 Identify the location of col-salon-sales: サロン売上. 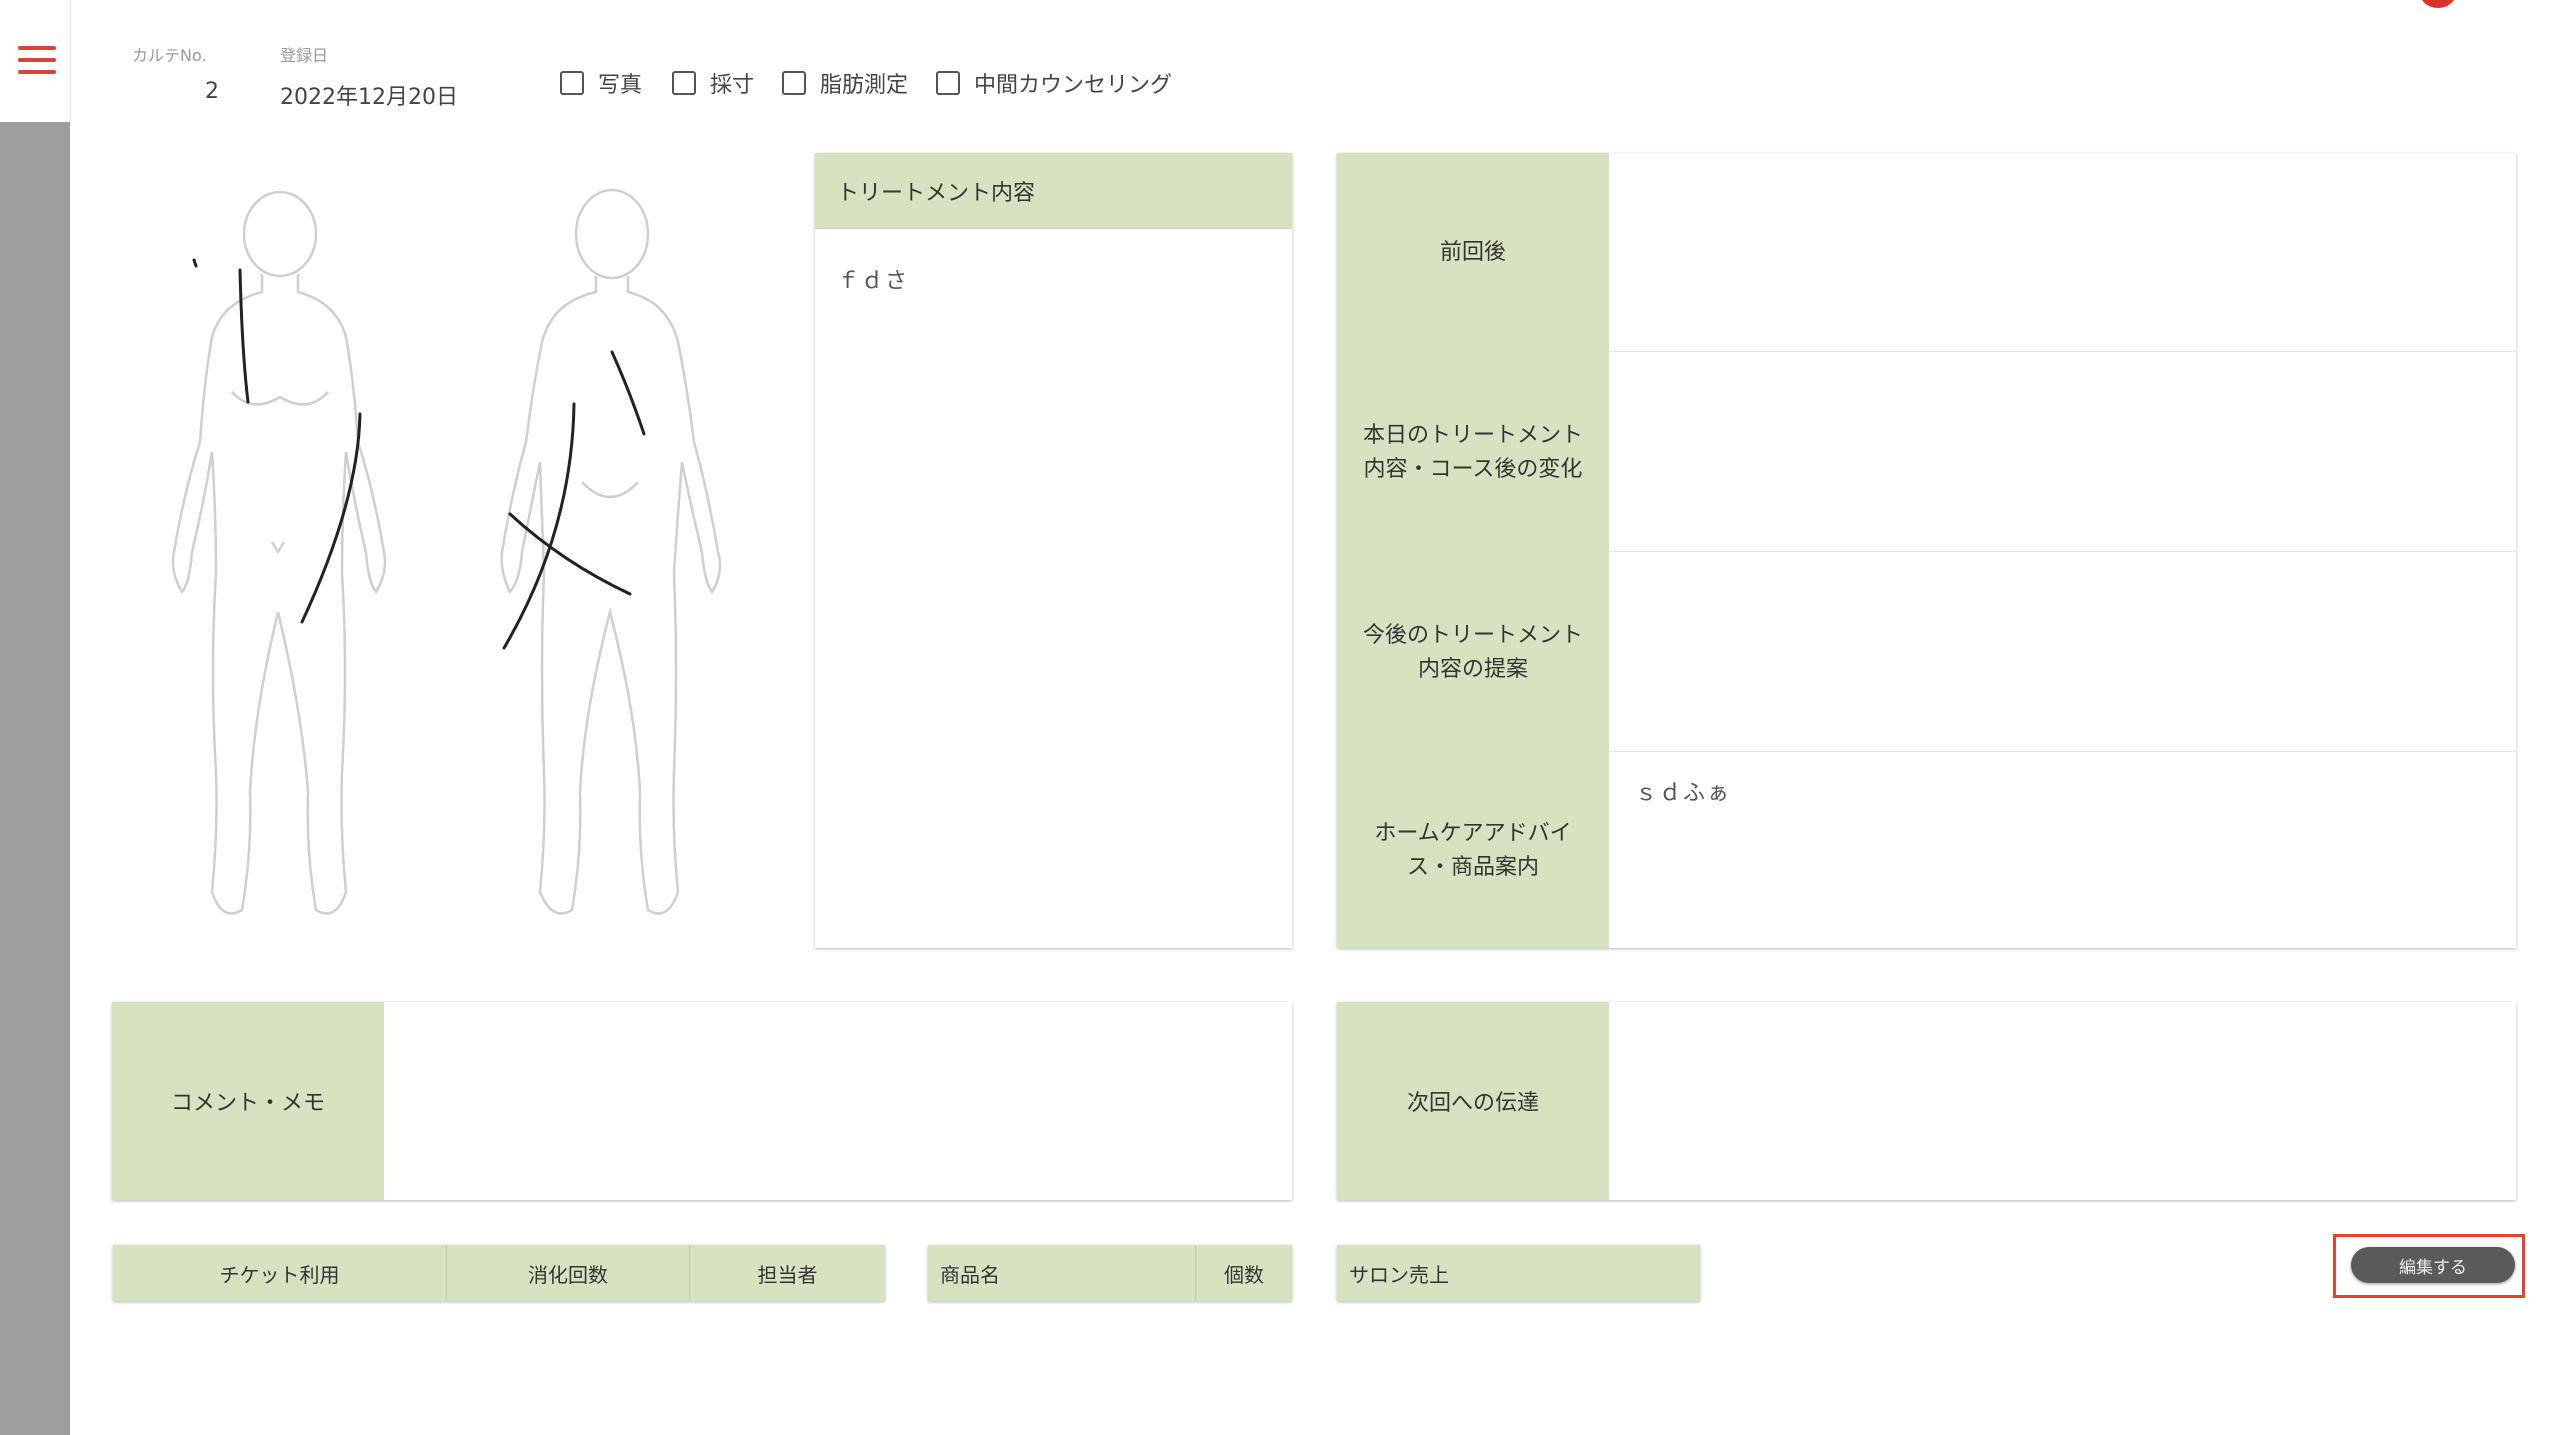
(1399, 1274).